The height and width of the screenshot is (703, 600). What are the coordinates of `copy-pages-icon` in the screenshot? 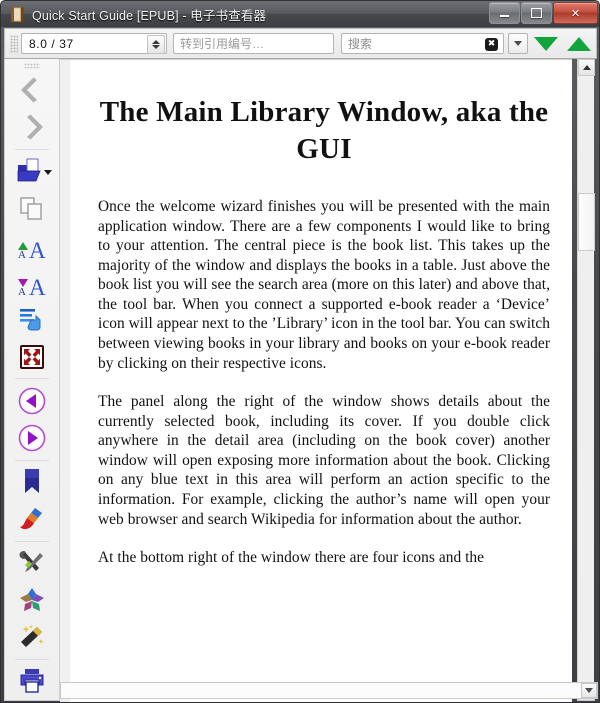 It's located at (31, 208).